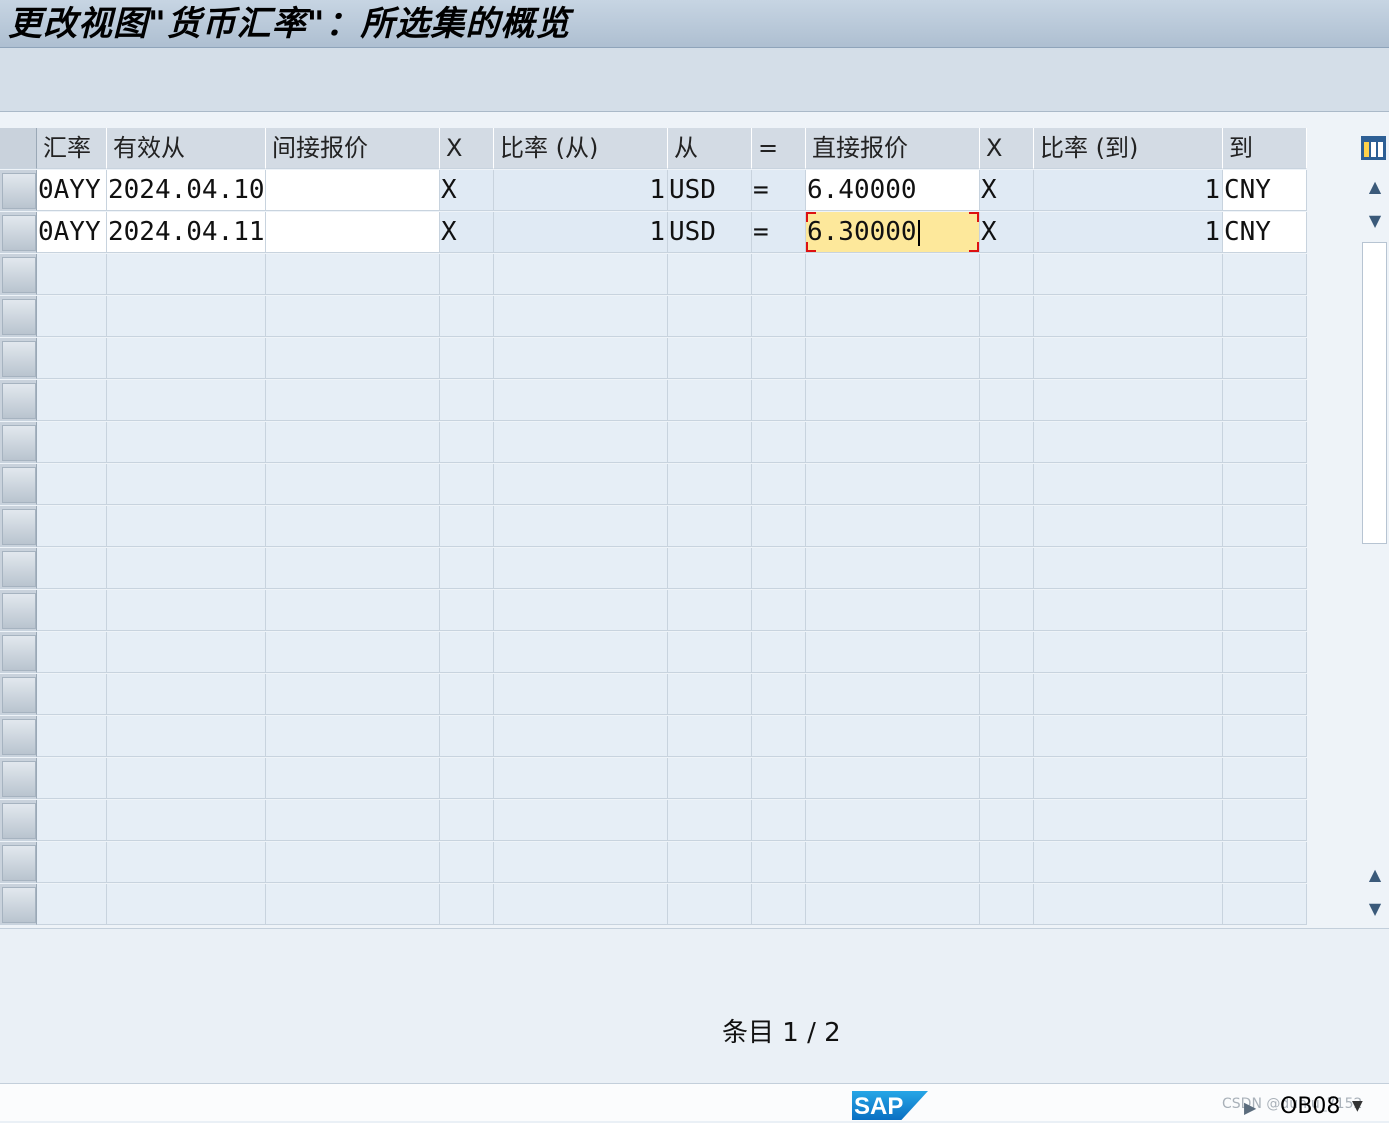 Image resolution: width=1389 pixels, height=1123 pixels. I want to click on scroll-down-icon: ▼, so click(1375, 221).